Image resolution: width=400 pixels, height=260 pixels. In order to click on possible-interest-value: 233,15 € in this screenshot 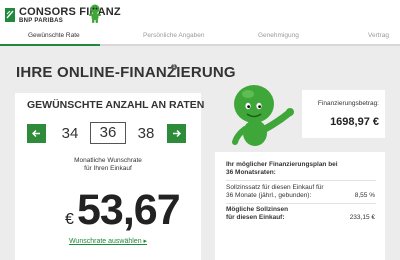, I will do `click(362, 217)`.